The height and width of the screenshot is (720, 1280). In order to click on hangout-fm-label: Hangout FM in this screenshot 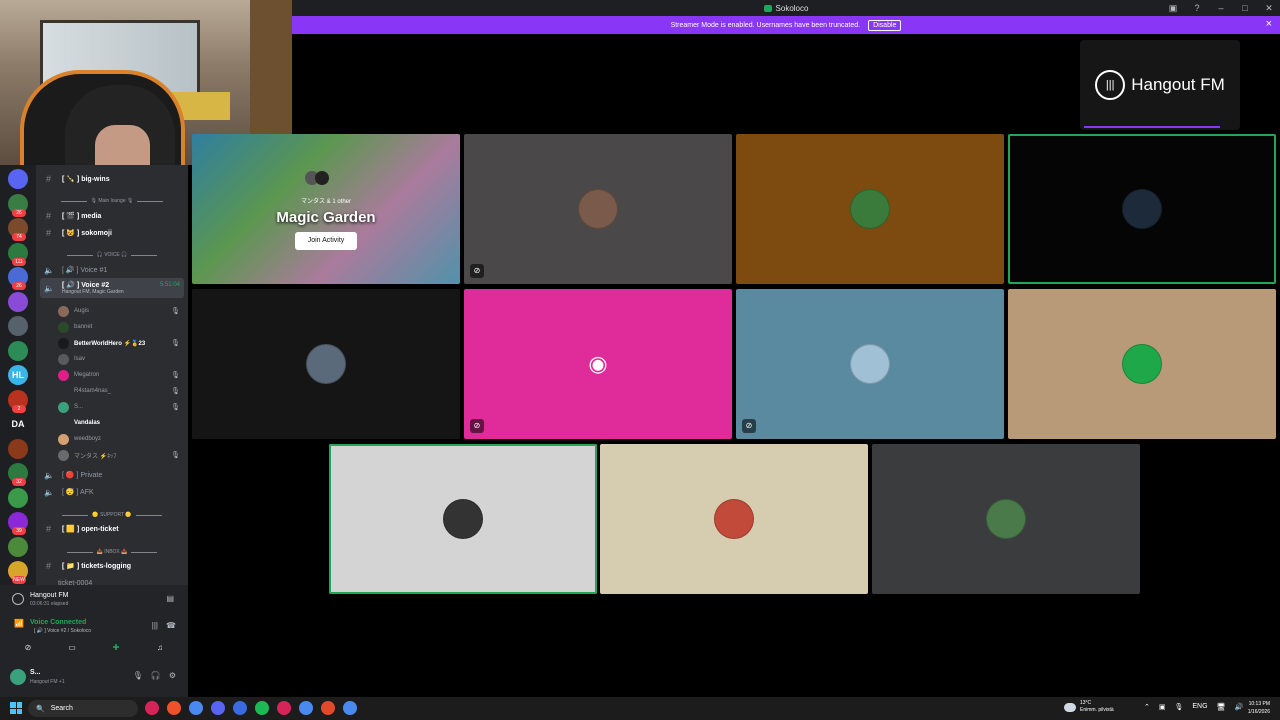, I will do `click(1178, 84)`.